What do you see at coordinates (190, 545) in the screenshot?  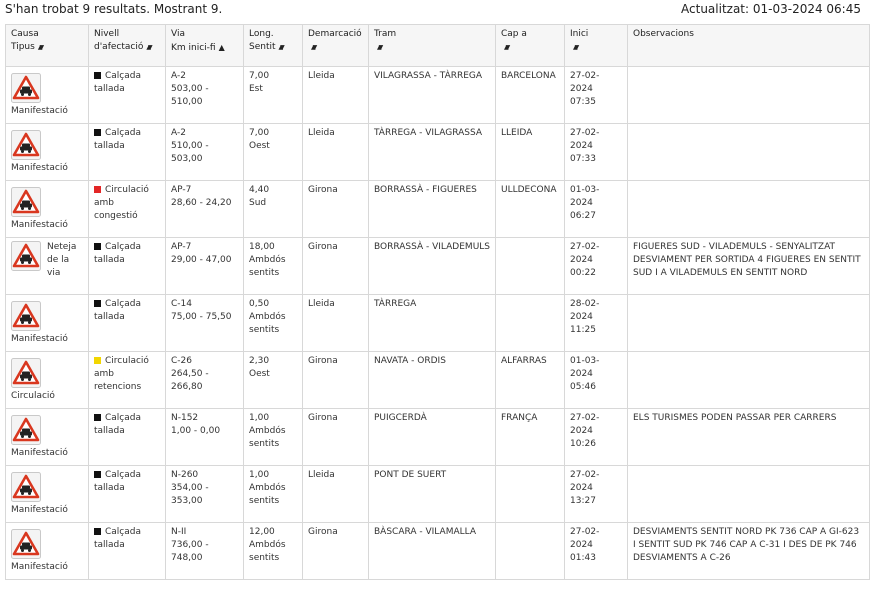 I see `km-range: 736,00 -` at bounding box center [190, 545].